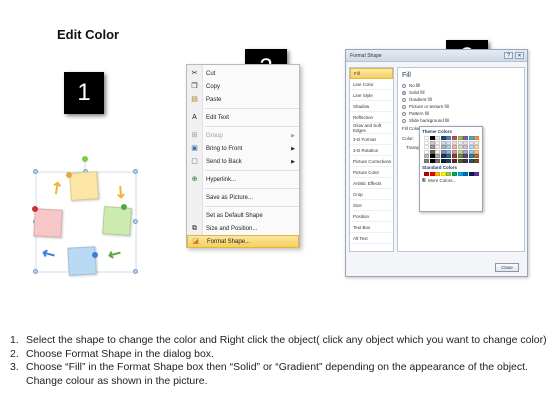 This screenshot has width=560, height=420. Describe the element at coordinates (35, 271) in the screenshot. I see `resize-handle-bottom-left` at that location.